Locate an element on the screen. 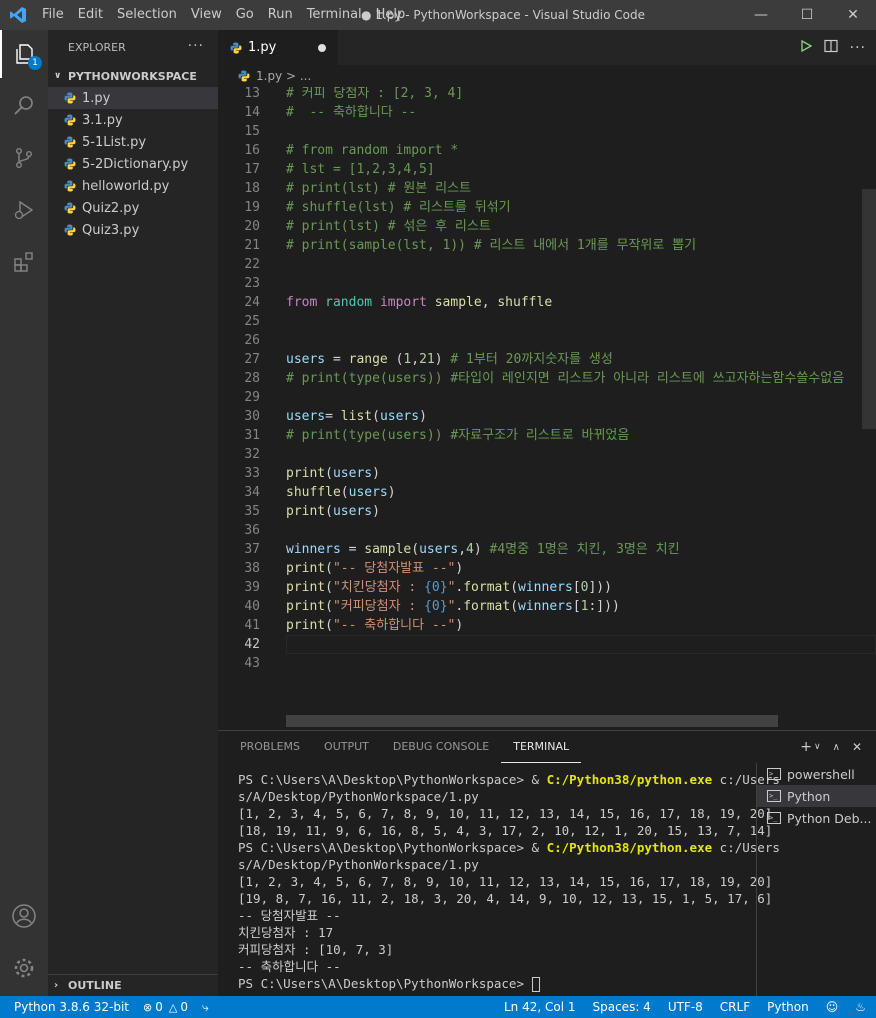 This screenshot has width=876, height=1018. terminal-line: 치킨당첨자 : 17 is located at coordinates (286, 932).